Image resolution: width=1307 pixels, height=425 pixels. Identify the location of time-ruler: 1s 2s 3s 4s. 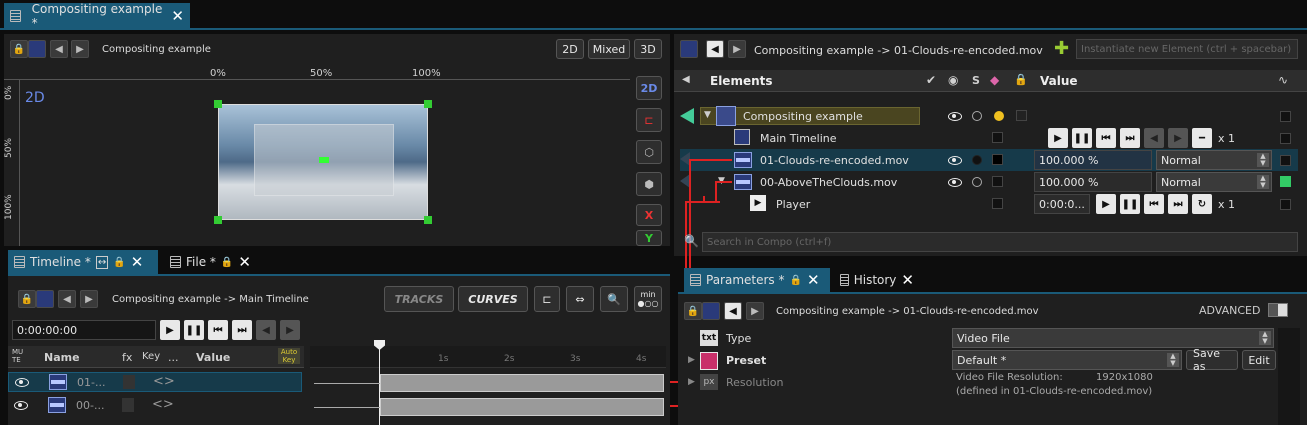
(488, 357).